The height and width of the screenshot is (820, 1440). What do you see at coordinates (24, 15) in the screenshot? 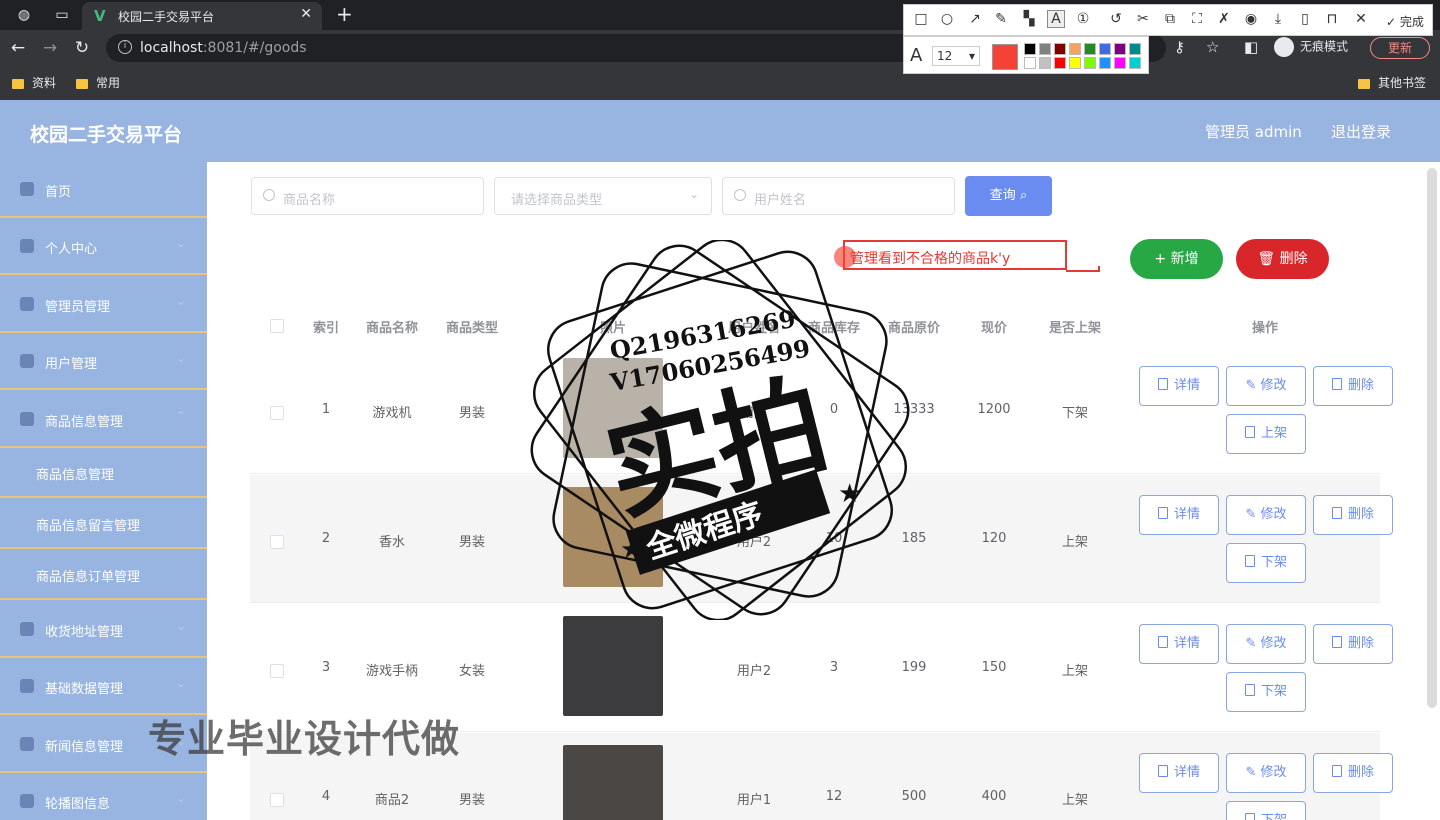
I see `globe-icon: ◍` at bounding box center [24, 15].